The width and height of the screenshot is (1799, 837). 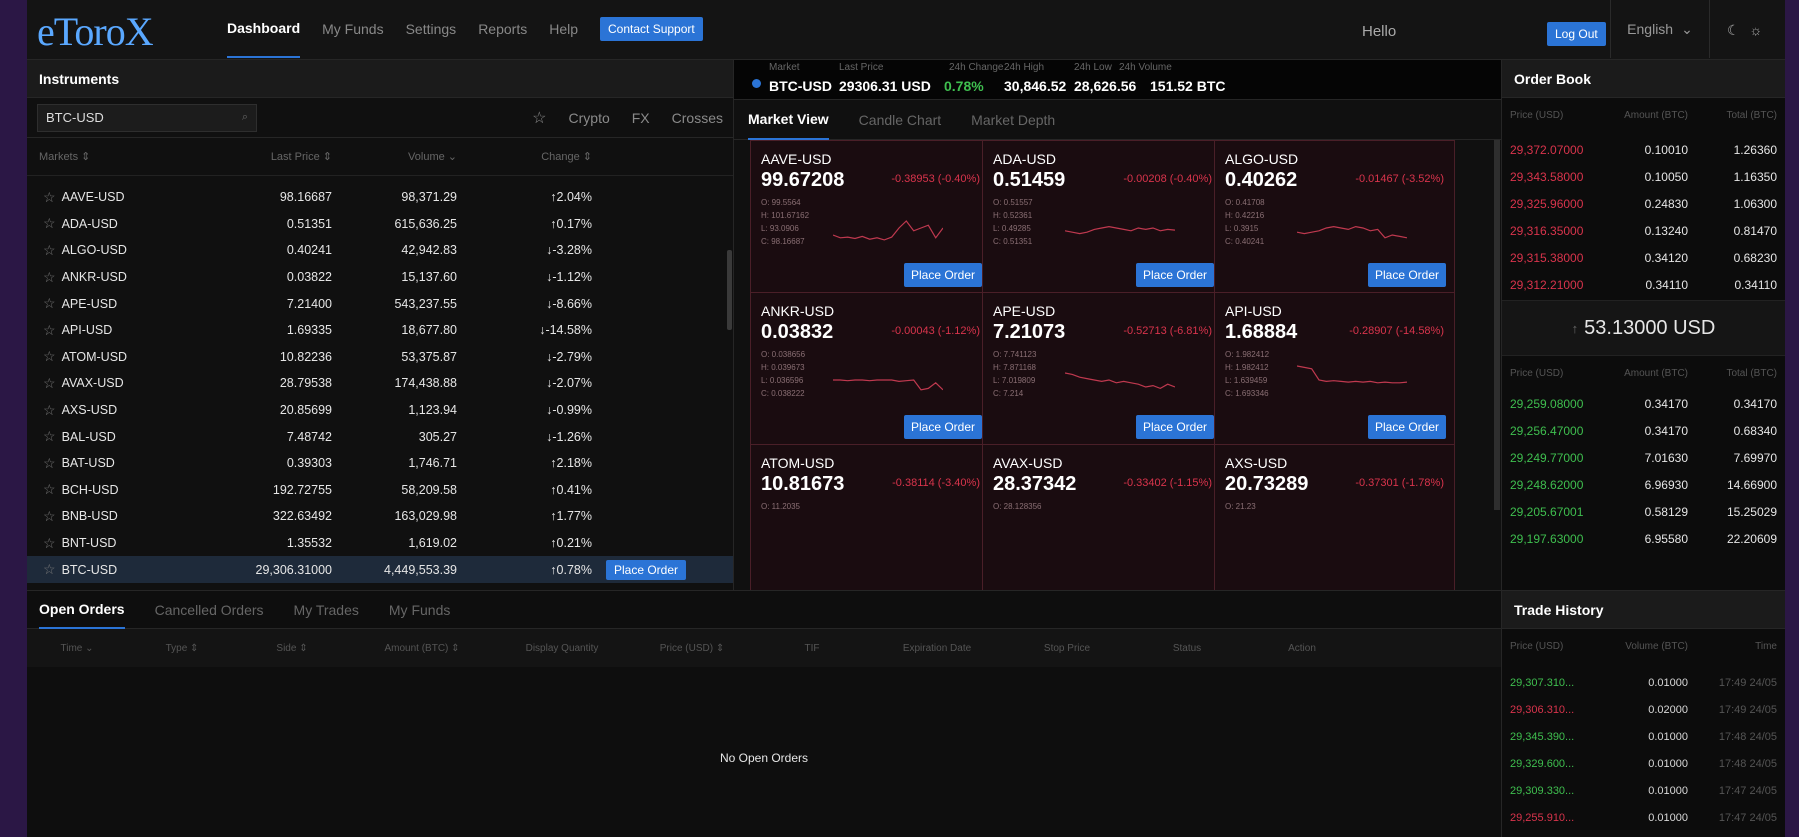 I want to click on order-book-row: 29,343.58000 0.10050 1.16350, so click(x=1643, y=176).